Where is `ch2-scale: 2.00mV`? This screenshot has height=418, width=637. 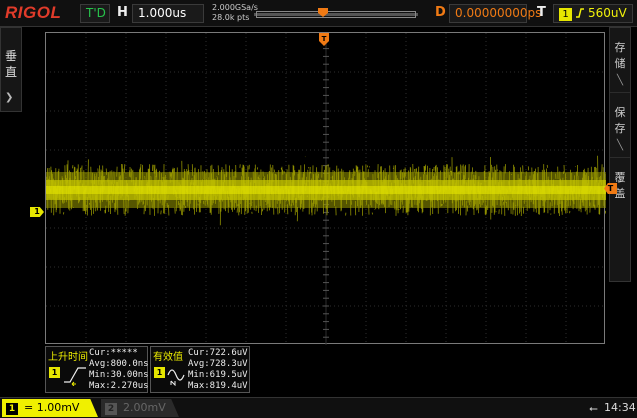 ch2-scale: 2.00mV is located at coordinates (144, 407).